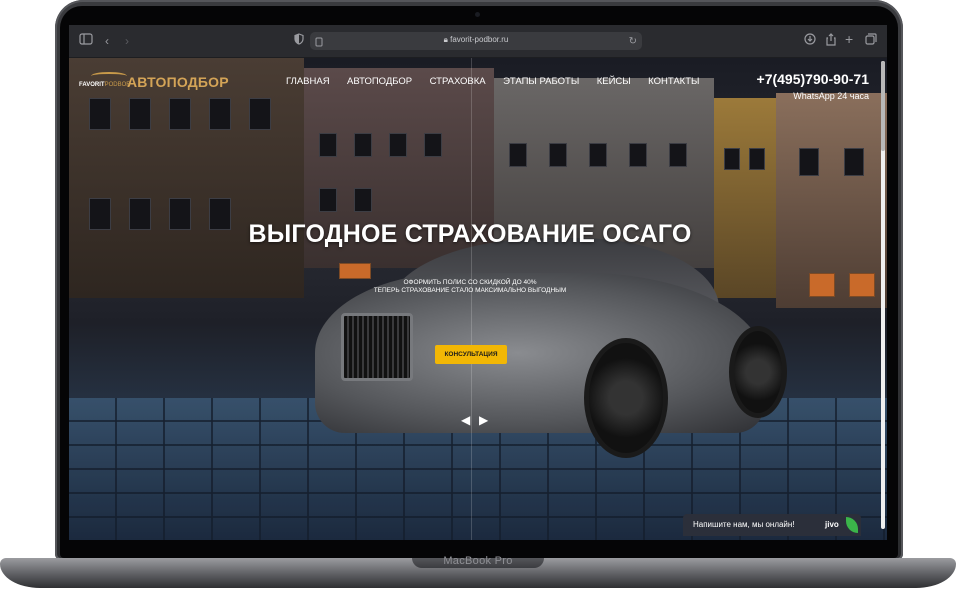 The image size is (956, 602). I want to click on nav-item-stages: ЭТАПЫ РАБОТЫ, so click(541, 81).